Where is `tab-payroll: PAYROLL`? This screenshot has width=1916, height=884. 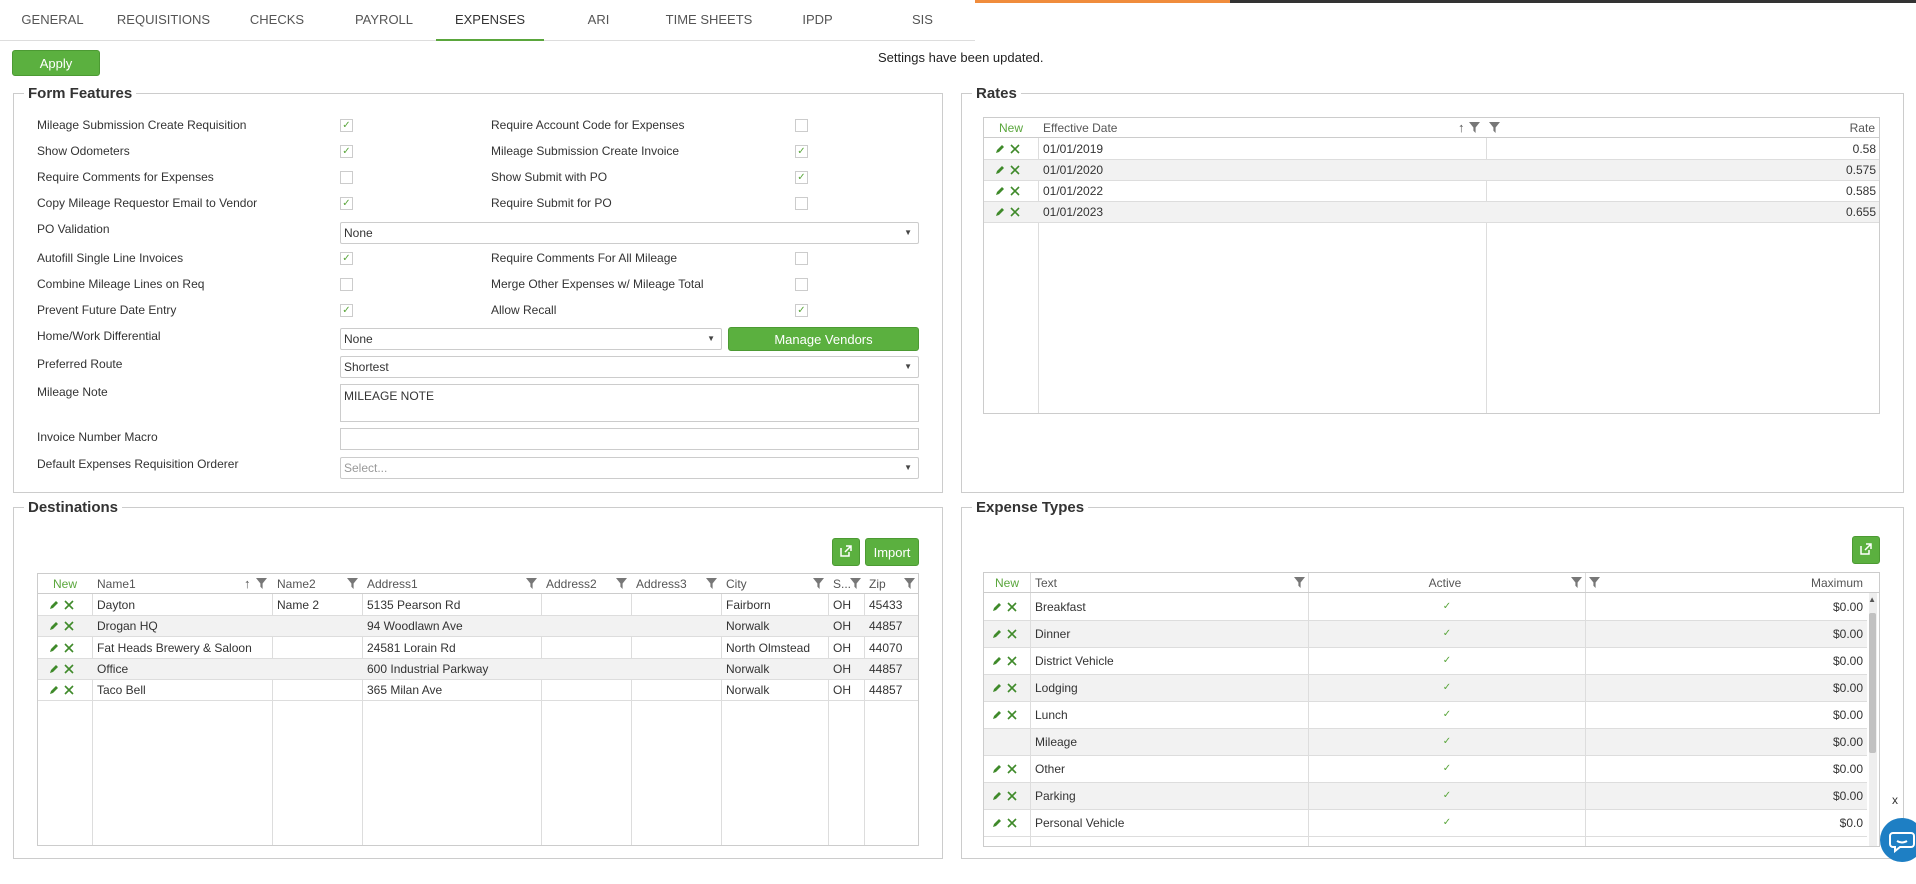
tab-payroll: PAYROLL is located at coordinates (384, 20).